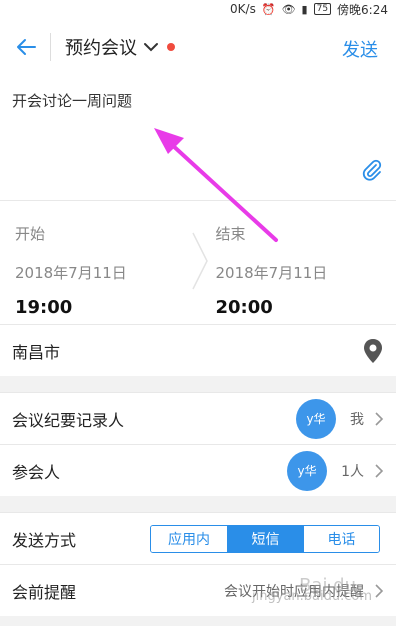 The width and height of the screenshot is (396, 626). Describe the element at coordinates (30, 234) in the screenshot. I see `start-label: 开始` at that location.